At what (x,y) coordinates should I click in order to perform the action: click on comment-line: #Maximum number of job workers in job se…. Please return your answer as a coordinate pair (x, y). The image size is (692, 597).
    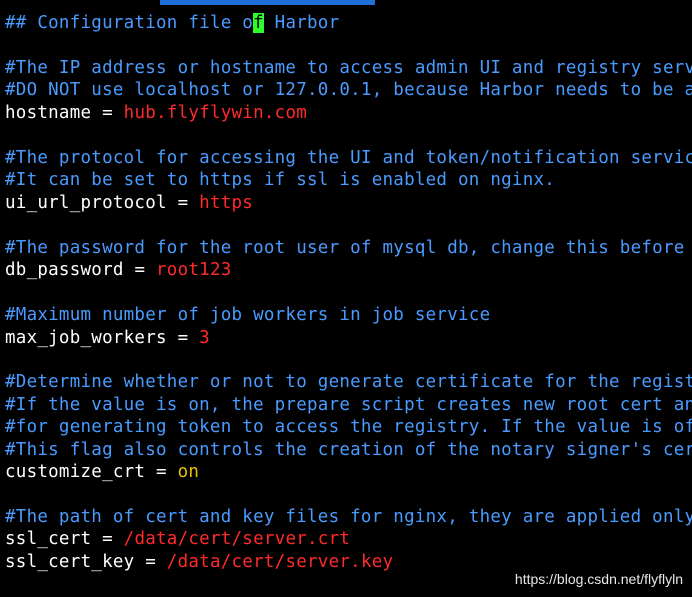
    Looking at the image, I should click on (247, 315).